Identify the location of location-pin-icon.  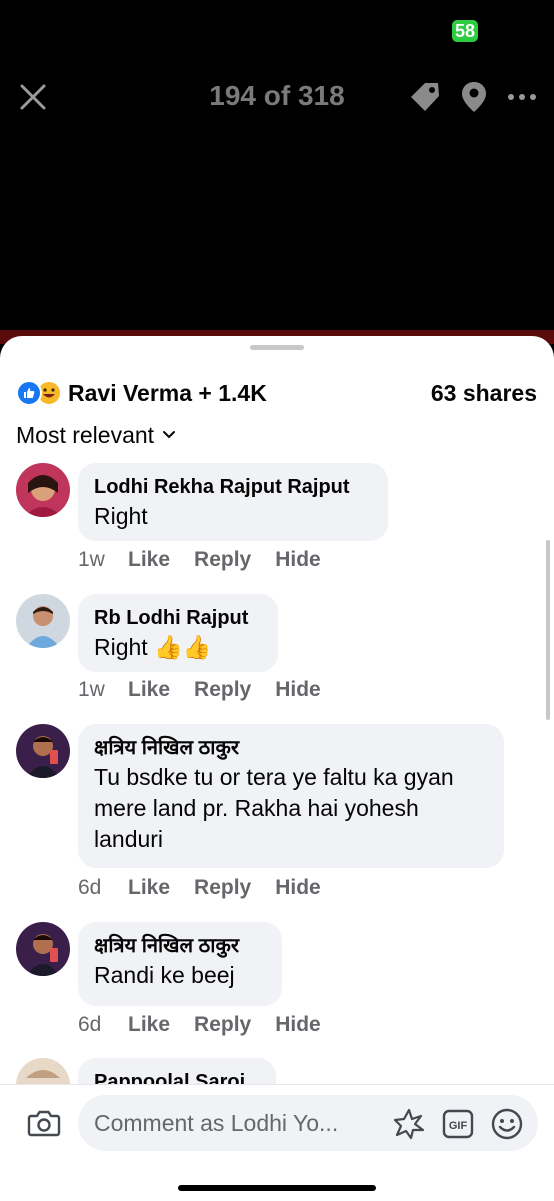
(474, 97).